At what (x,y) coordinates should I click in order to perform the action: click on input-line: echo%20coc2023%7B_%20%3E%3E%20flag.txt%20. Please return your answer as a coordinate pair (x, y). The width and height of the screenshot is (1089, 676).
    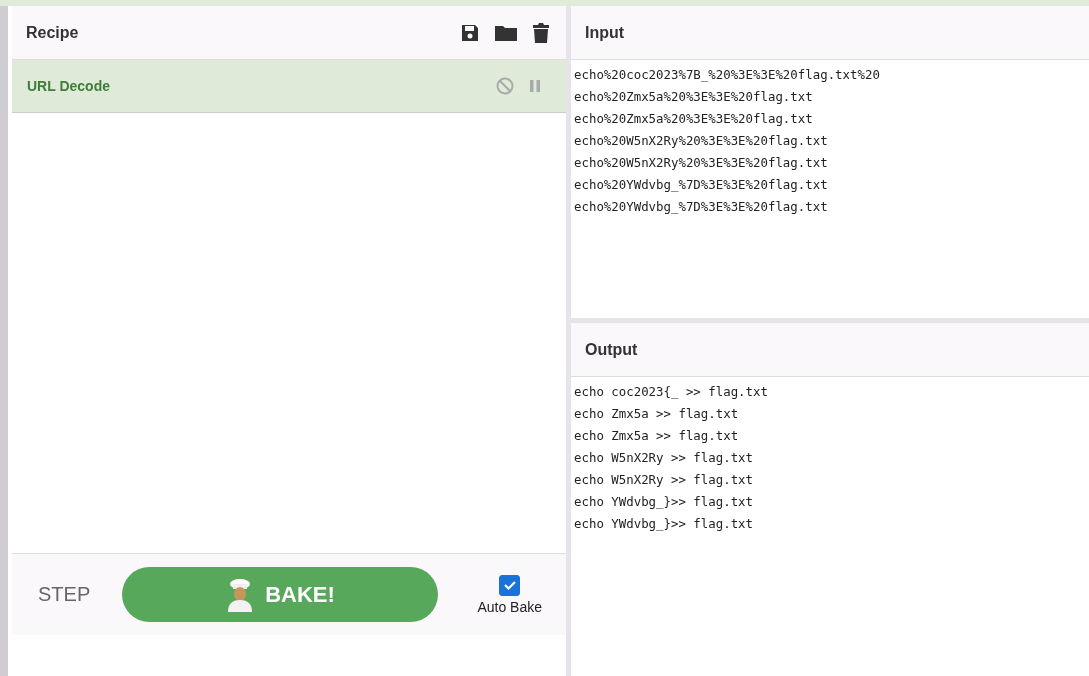
    Looking at the image, I should click on (727, 74).